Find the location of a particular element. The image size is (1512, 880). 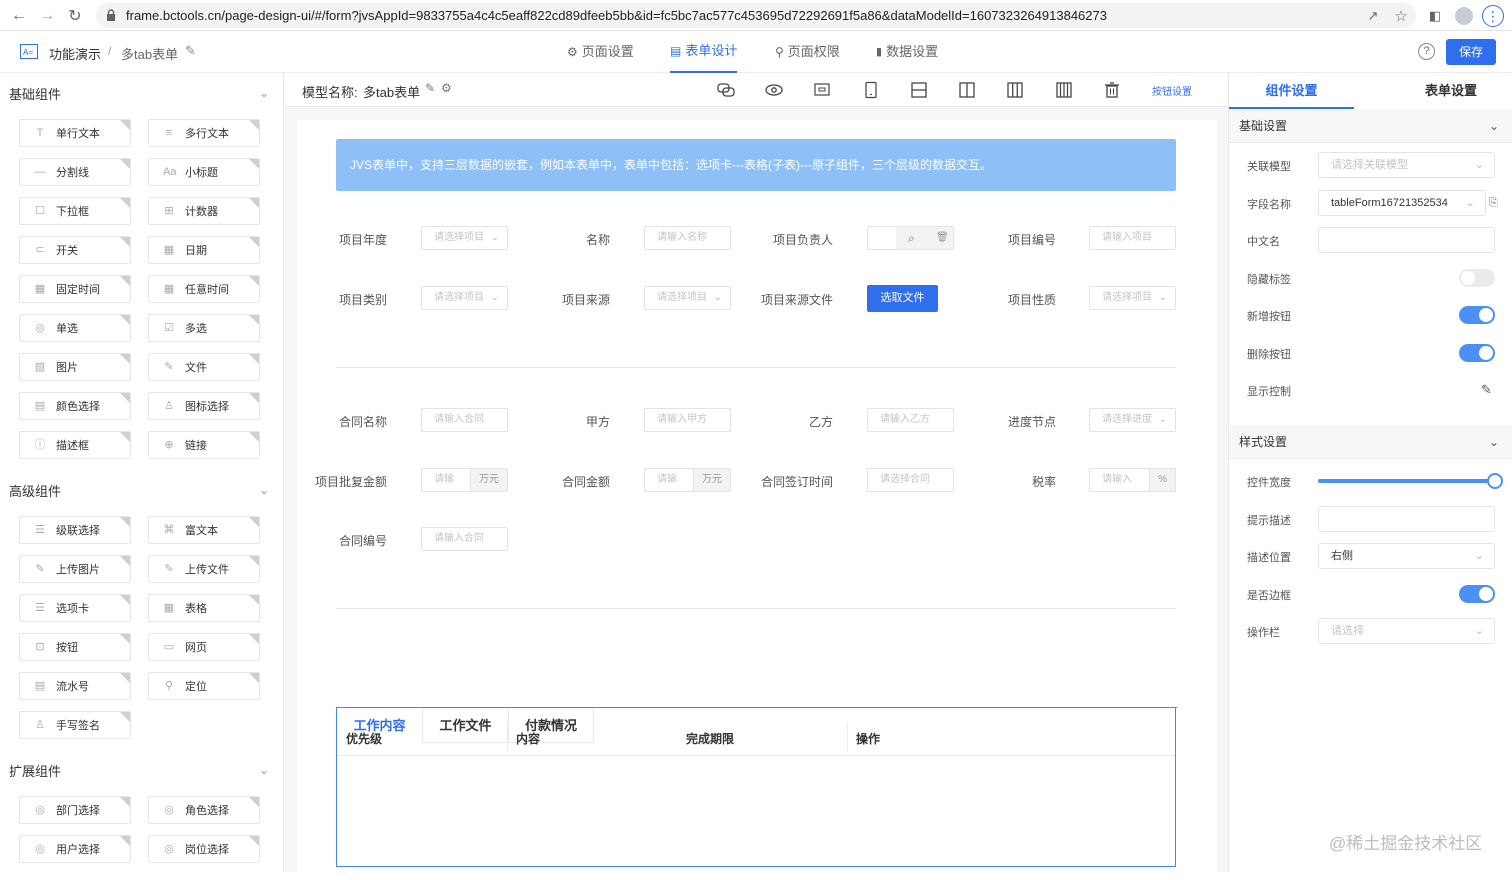

person-picker: ⌕ 🗑 is located at coordinates (910, 238).